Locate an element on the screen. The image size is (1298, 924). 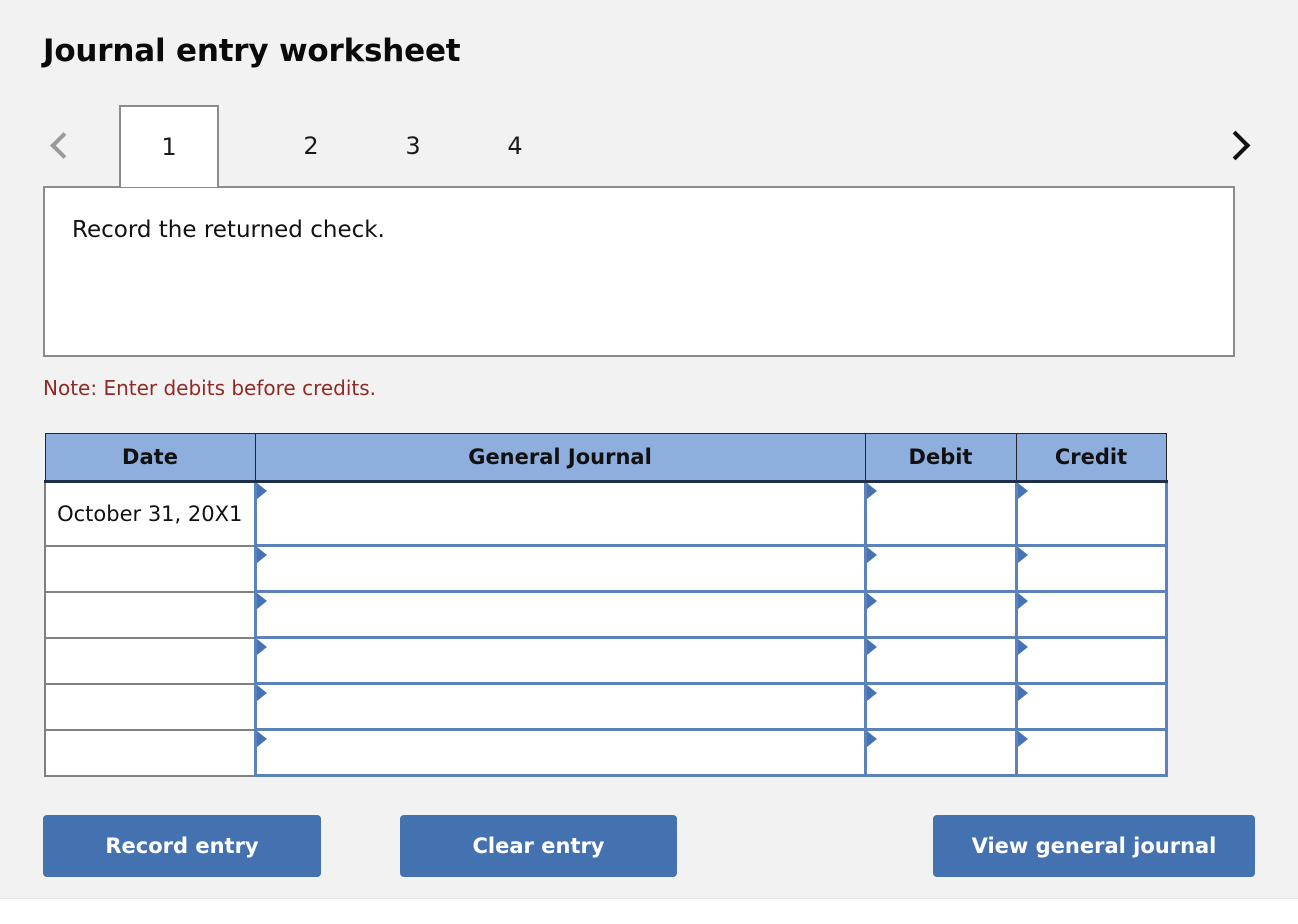
tab-4: 4 is located at coordinates (515, 146).